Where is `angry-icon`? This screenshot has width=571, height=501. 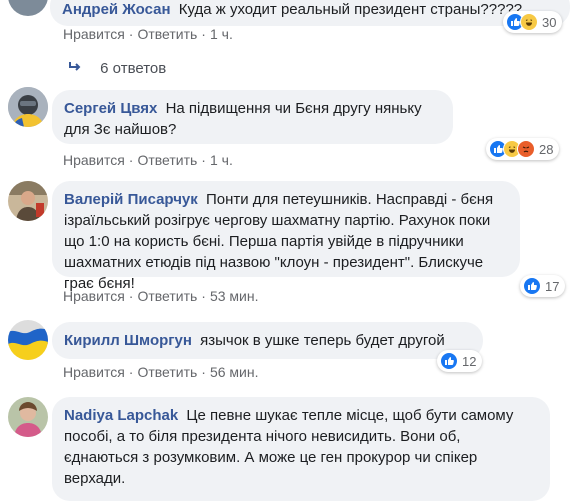
angry-icon is located at coordinates (526, 149).